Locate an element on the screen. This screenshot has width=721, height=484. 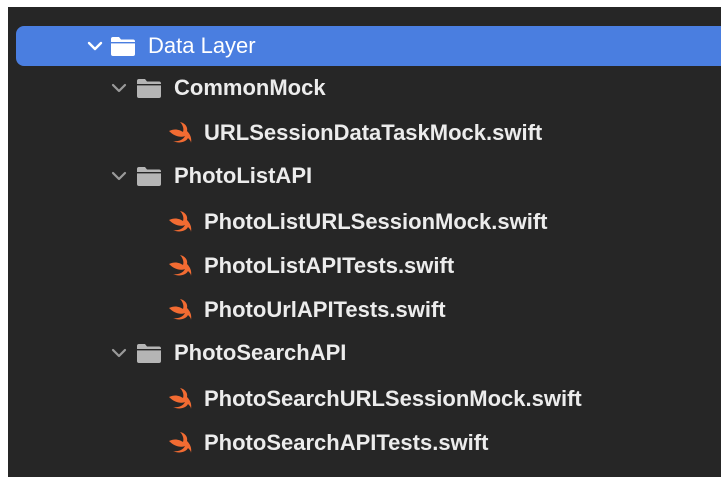
tree-row-file: PhotoListAPITests.swift is located at coordinates (364, 266).